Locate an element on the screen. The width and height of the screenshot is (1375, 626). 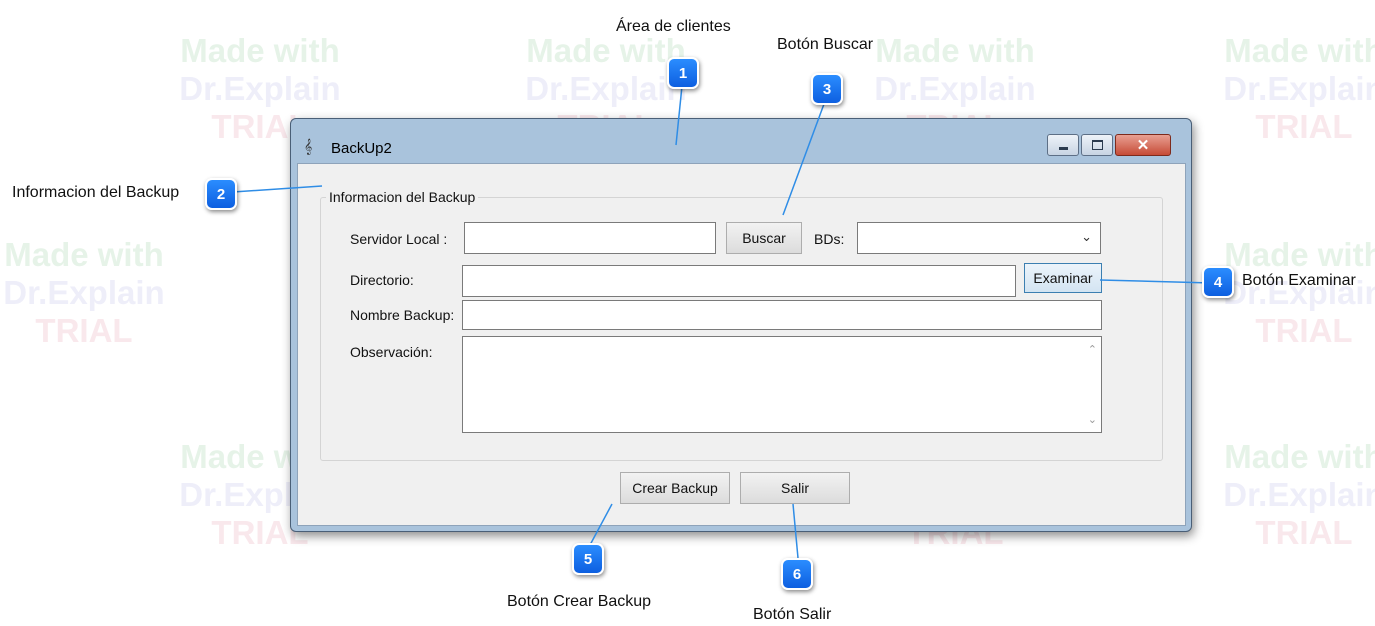
callout-badge-3: 3 is located at coordinates (827, 89).